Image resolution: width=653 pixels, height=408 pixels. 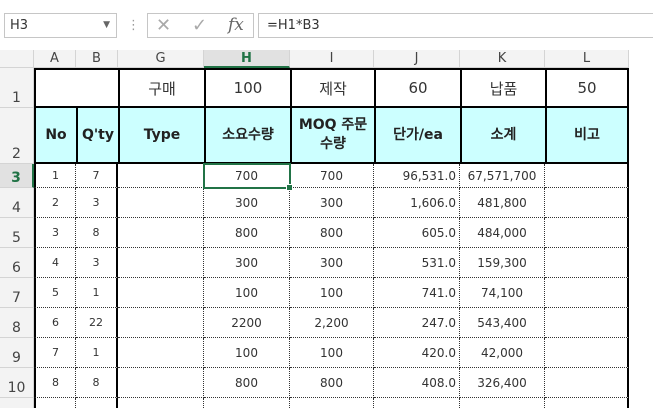 I want to click on row-header-5: 5, so click(x=17, y=233).